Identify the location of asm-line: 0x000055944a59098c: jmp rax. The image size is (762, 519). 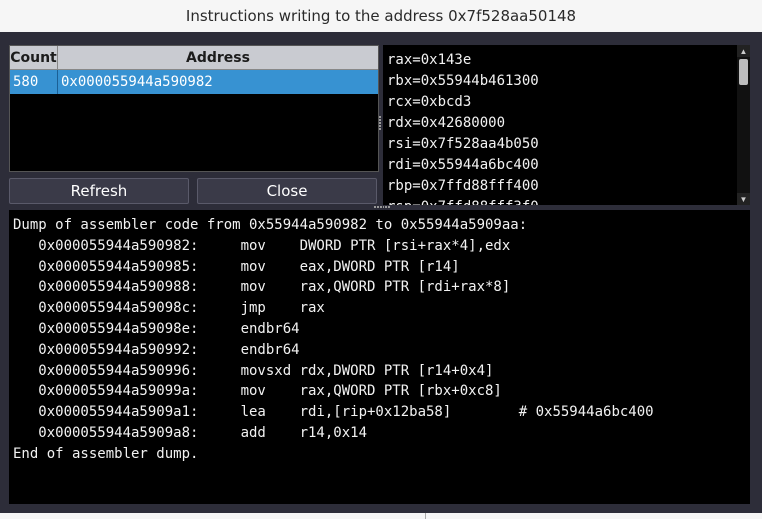
(169, 308).